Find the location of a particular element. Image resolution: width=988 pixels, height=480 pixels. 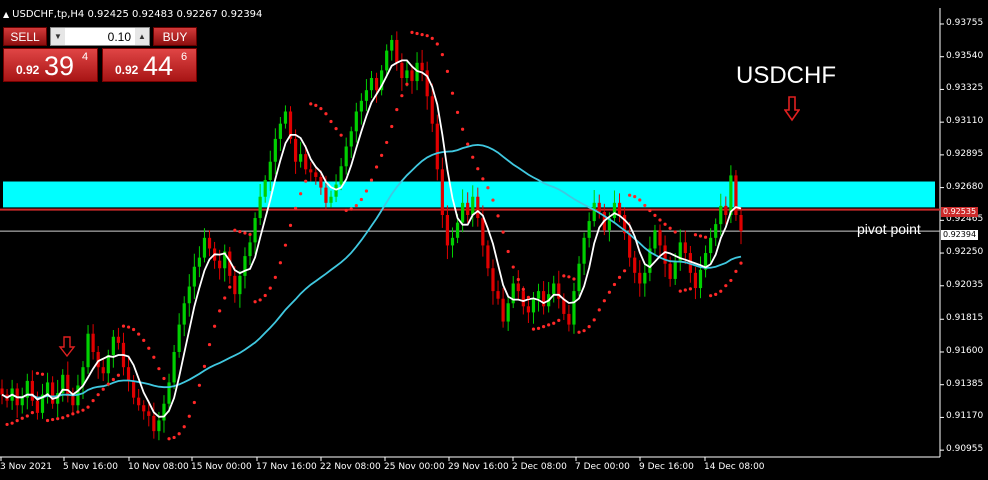

price-tick-label: 0.91385 is located at coordinates (965, 383).